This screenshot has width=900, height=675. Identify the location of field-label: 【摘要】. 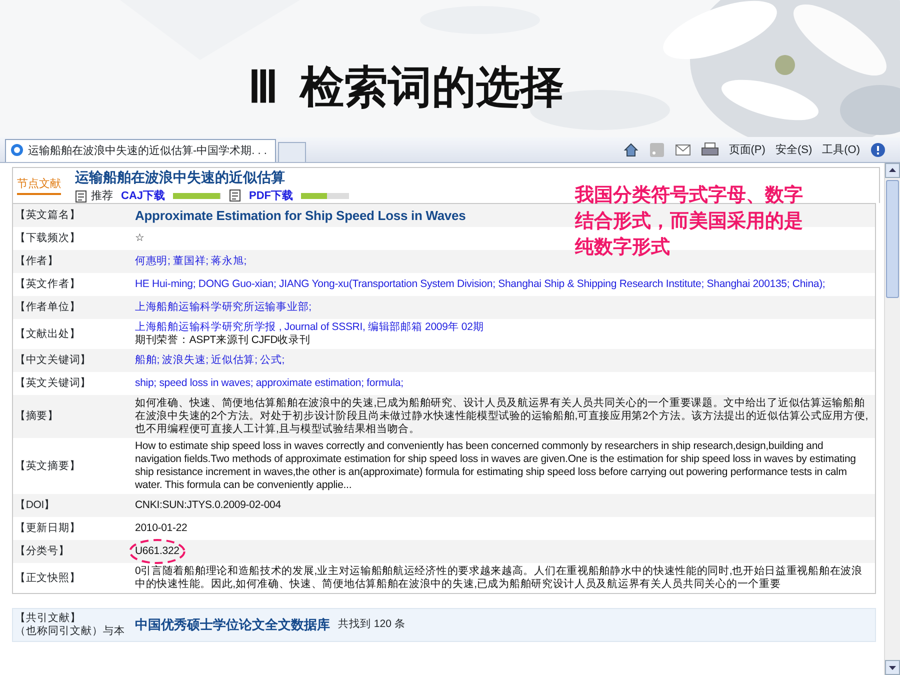
(37, 416).